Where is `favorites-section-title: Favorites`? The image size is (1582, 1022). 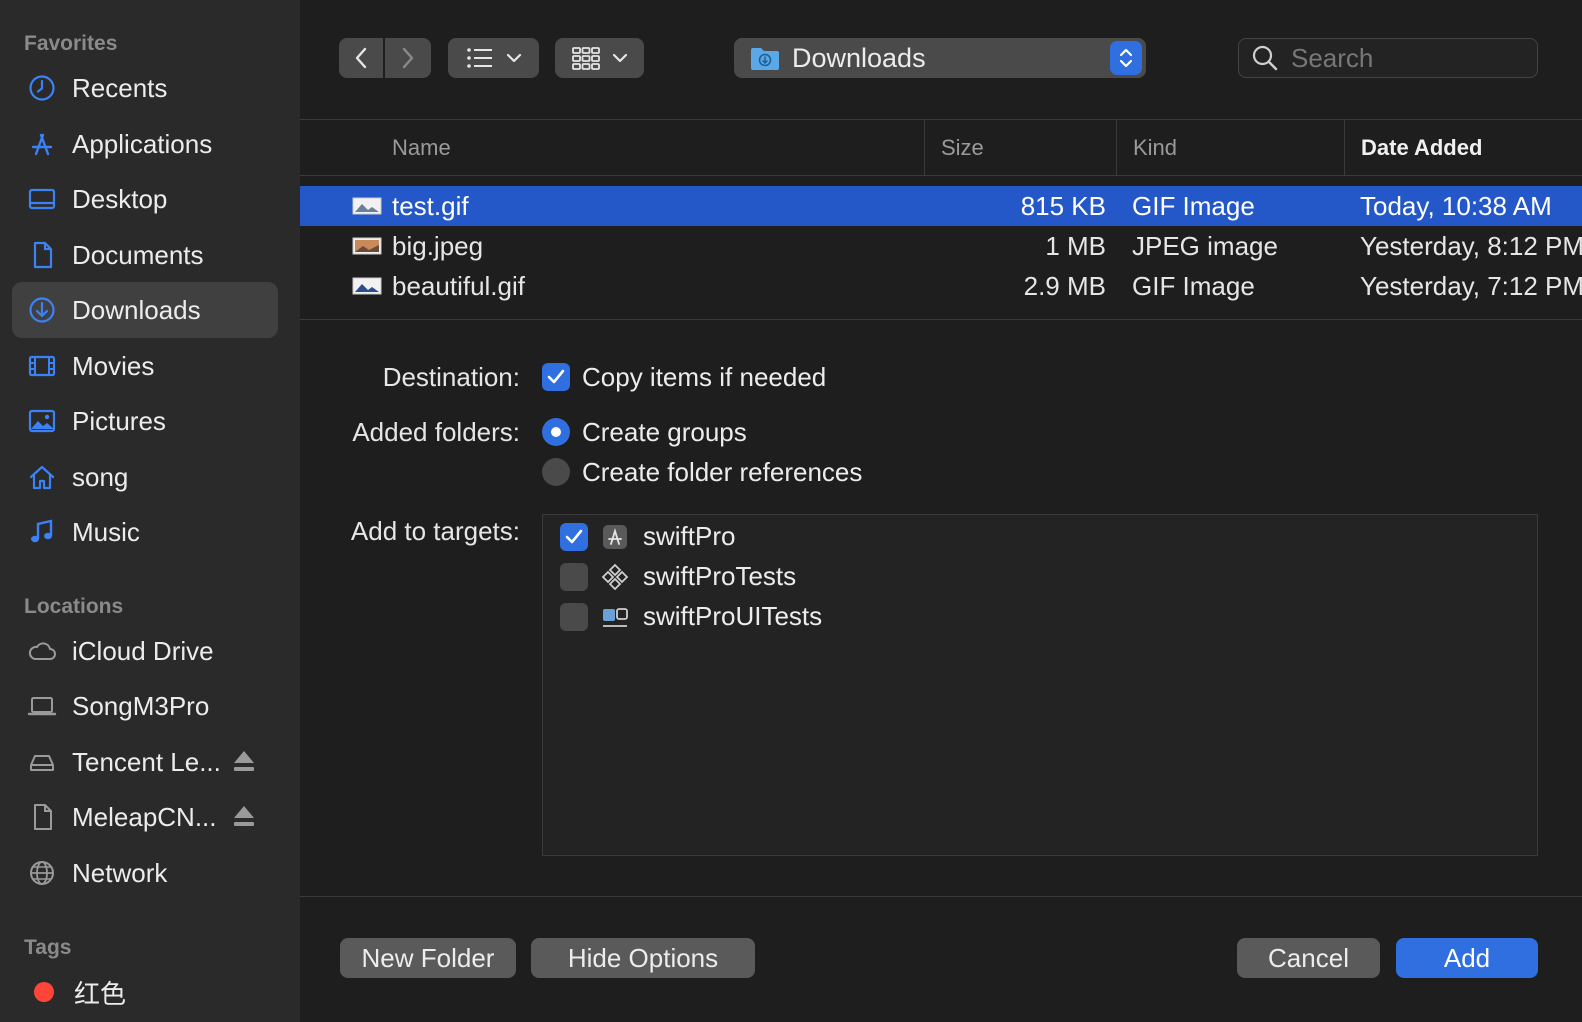
favorites-section-title: Favorites is located at coordinates (71, 43).